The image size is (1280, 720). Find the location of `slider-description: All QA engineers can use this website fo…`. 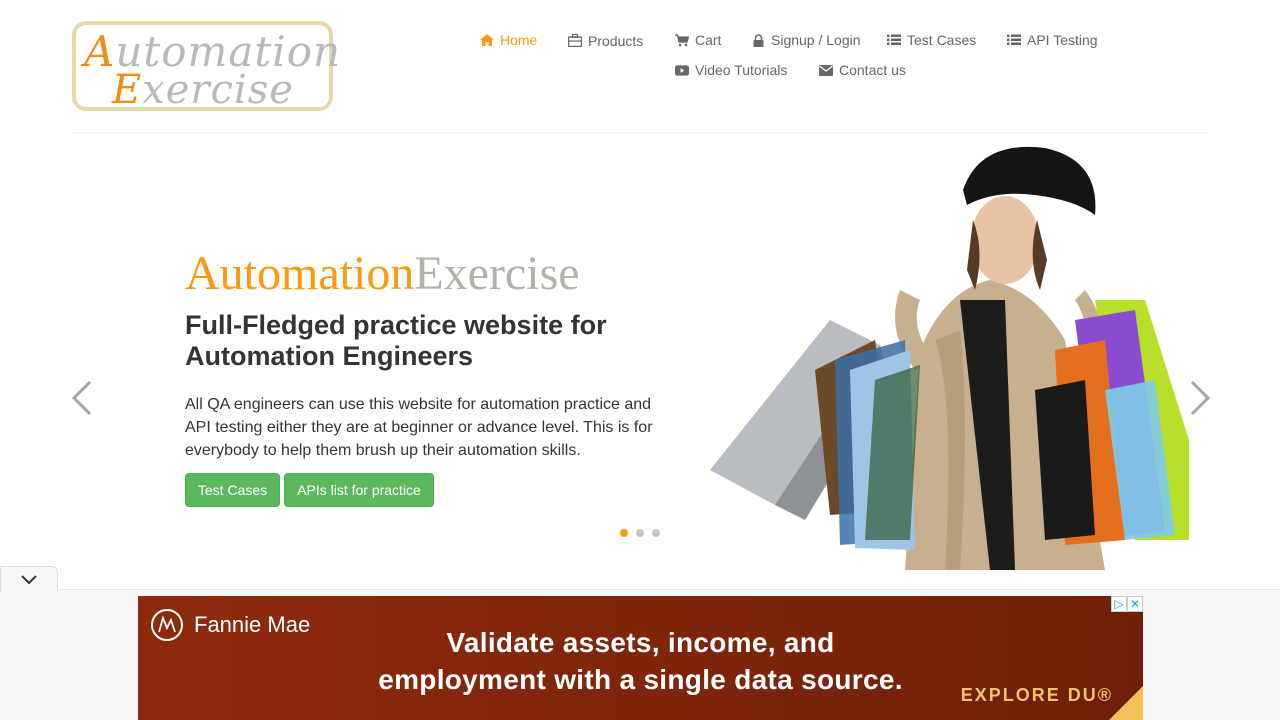

slider-description: All QA engineers can use this website fo… is located at coordinates (419, 427).